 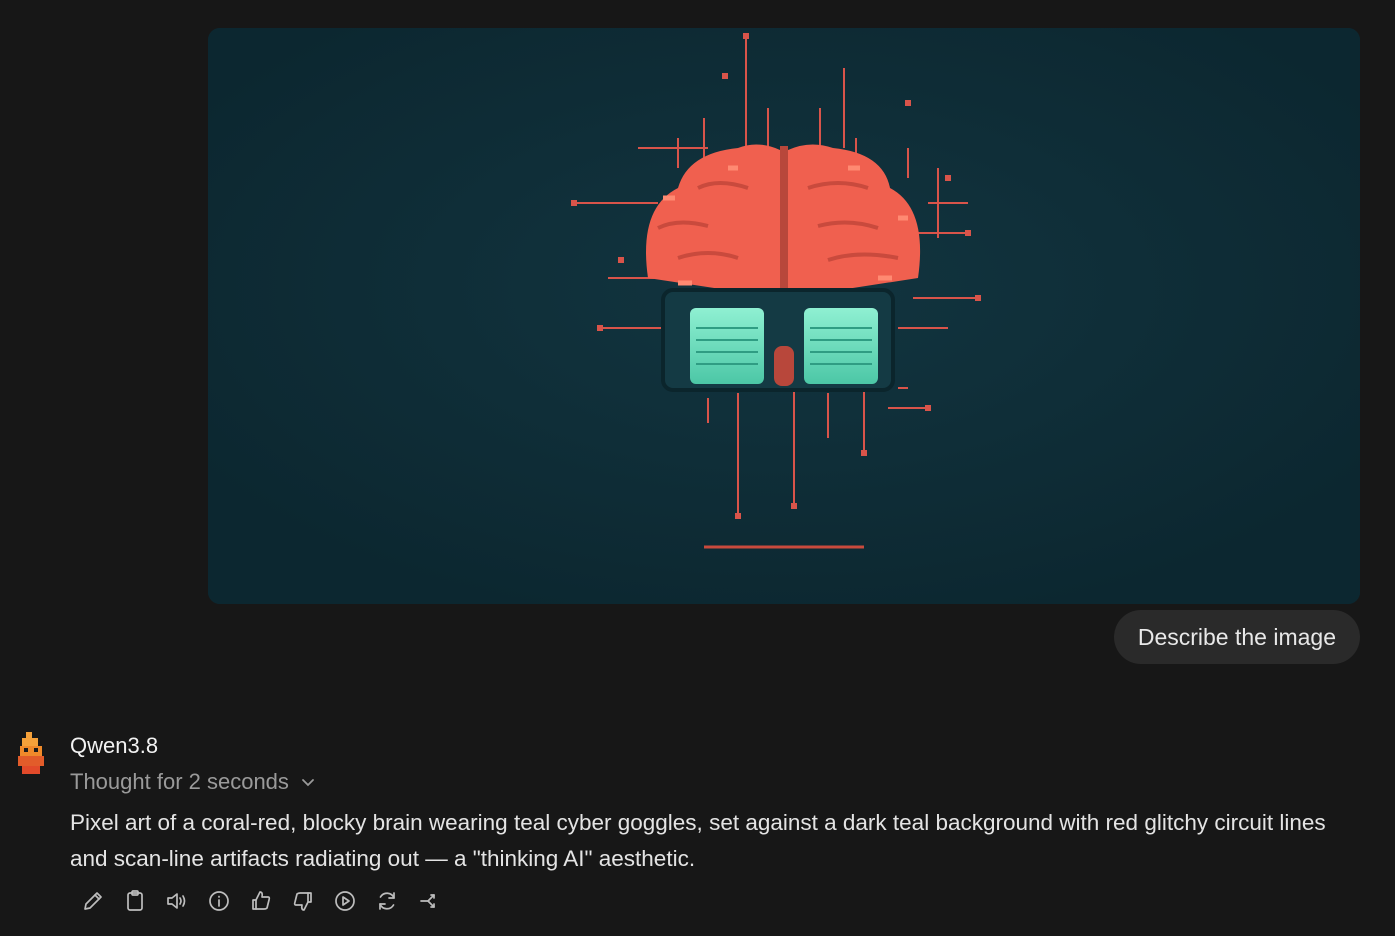 I want to click on thumbs-up-icon, so click(x=261, y=900).